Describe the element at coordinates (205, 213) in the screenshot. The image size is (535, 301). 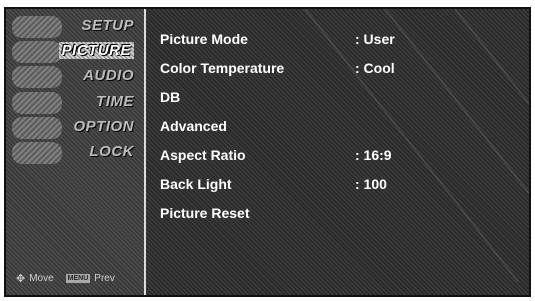
I see `row-label: Picture Reset` at that location.